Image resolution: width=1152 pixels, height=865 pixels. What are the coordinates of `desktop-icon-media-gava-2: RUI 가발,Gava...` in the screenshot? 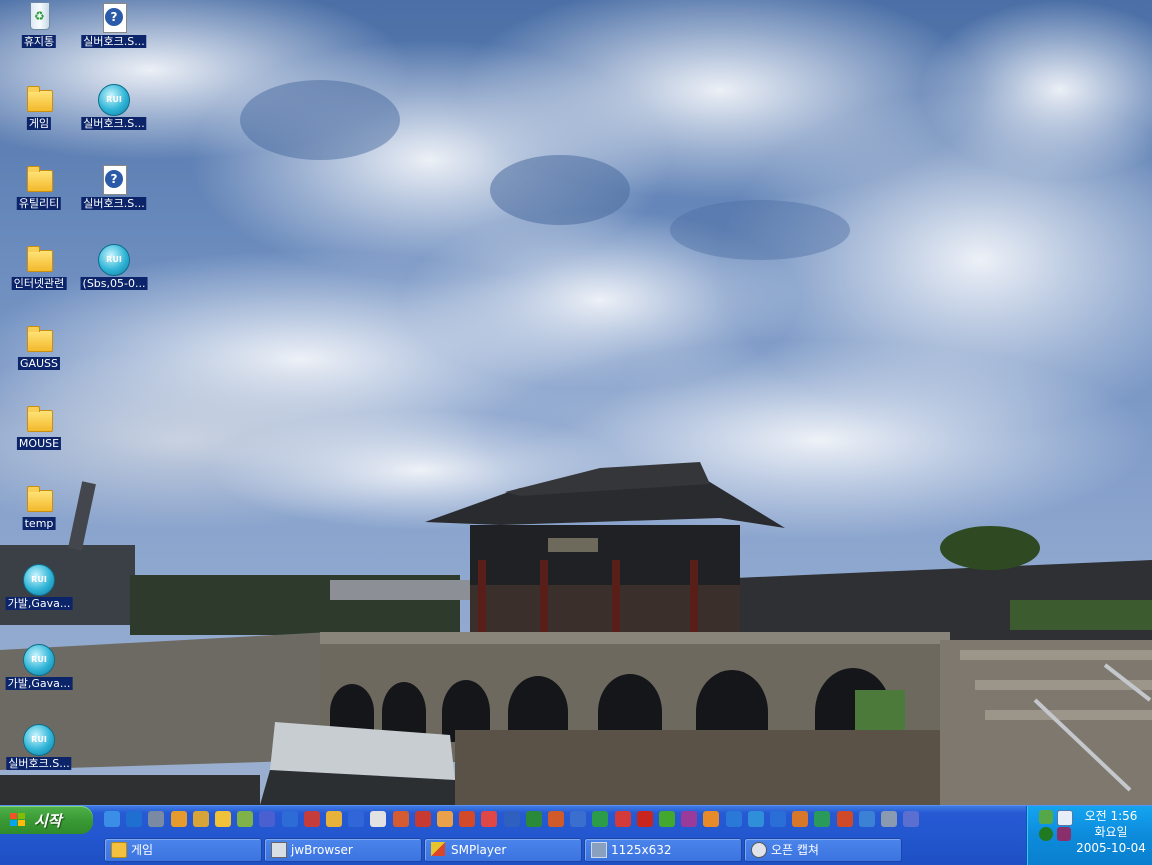 It's located at (39, 672).